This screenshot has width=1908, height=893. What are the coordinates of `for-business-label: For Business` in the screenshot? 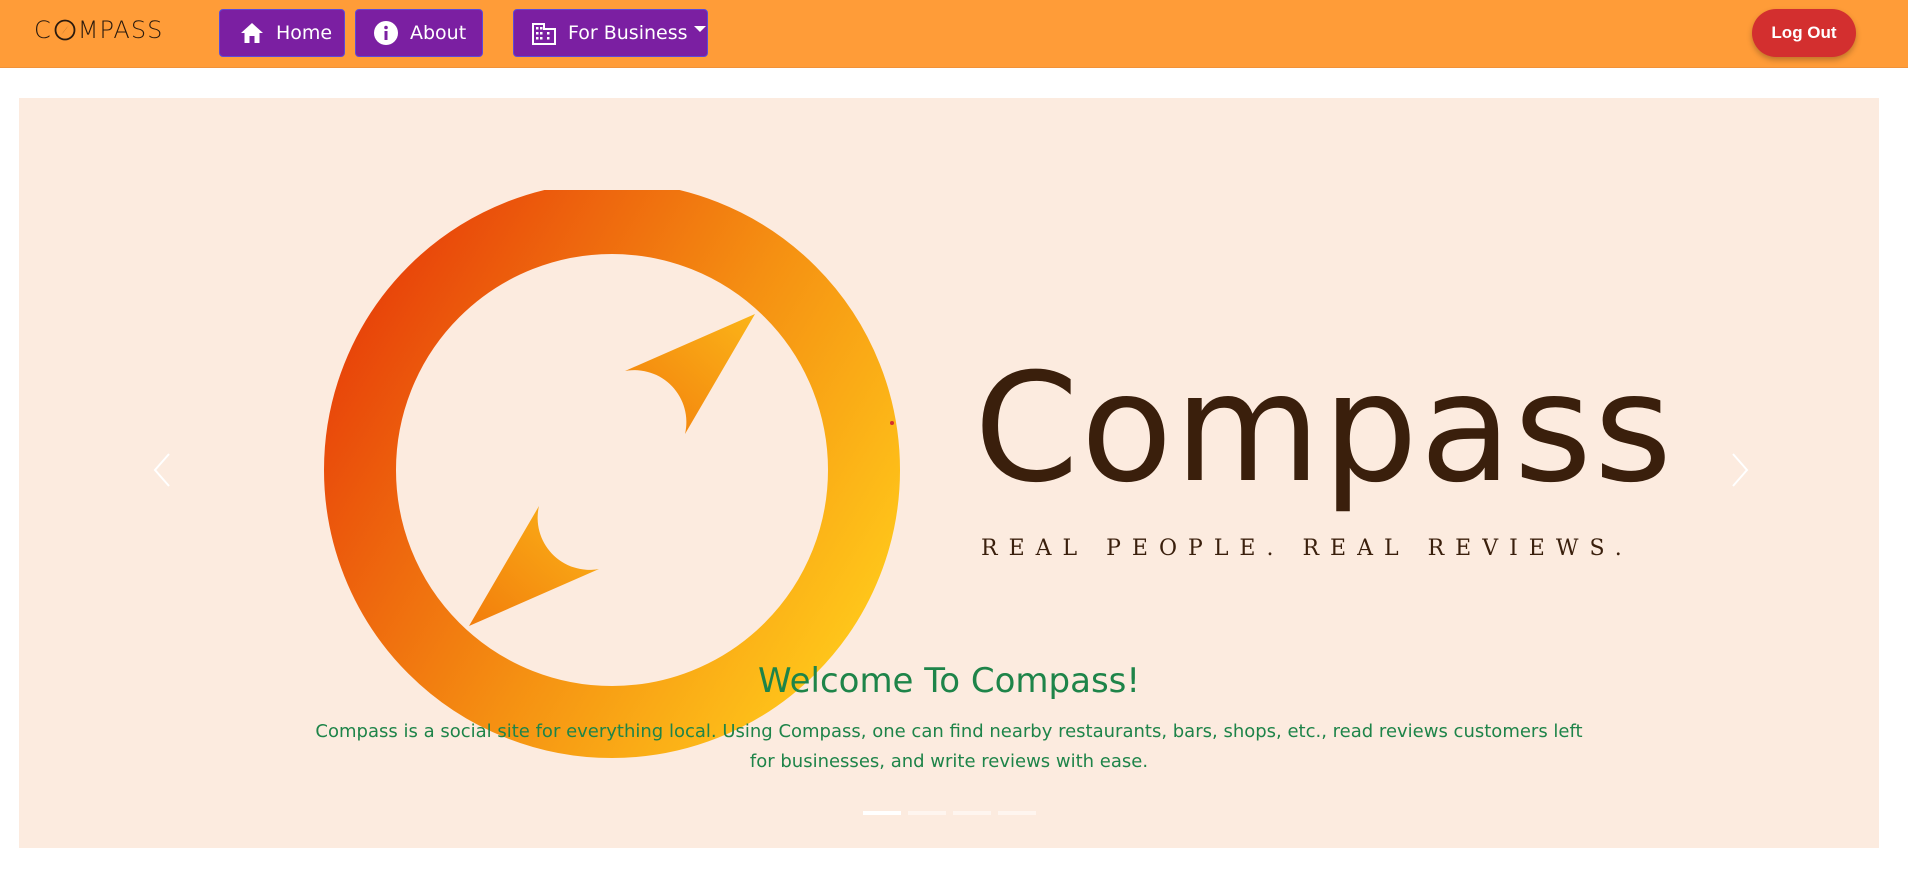 It's located at (628, 33).